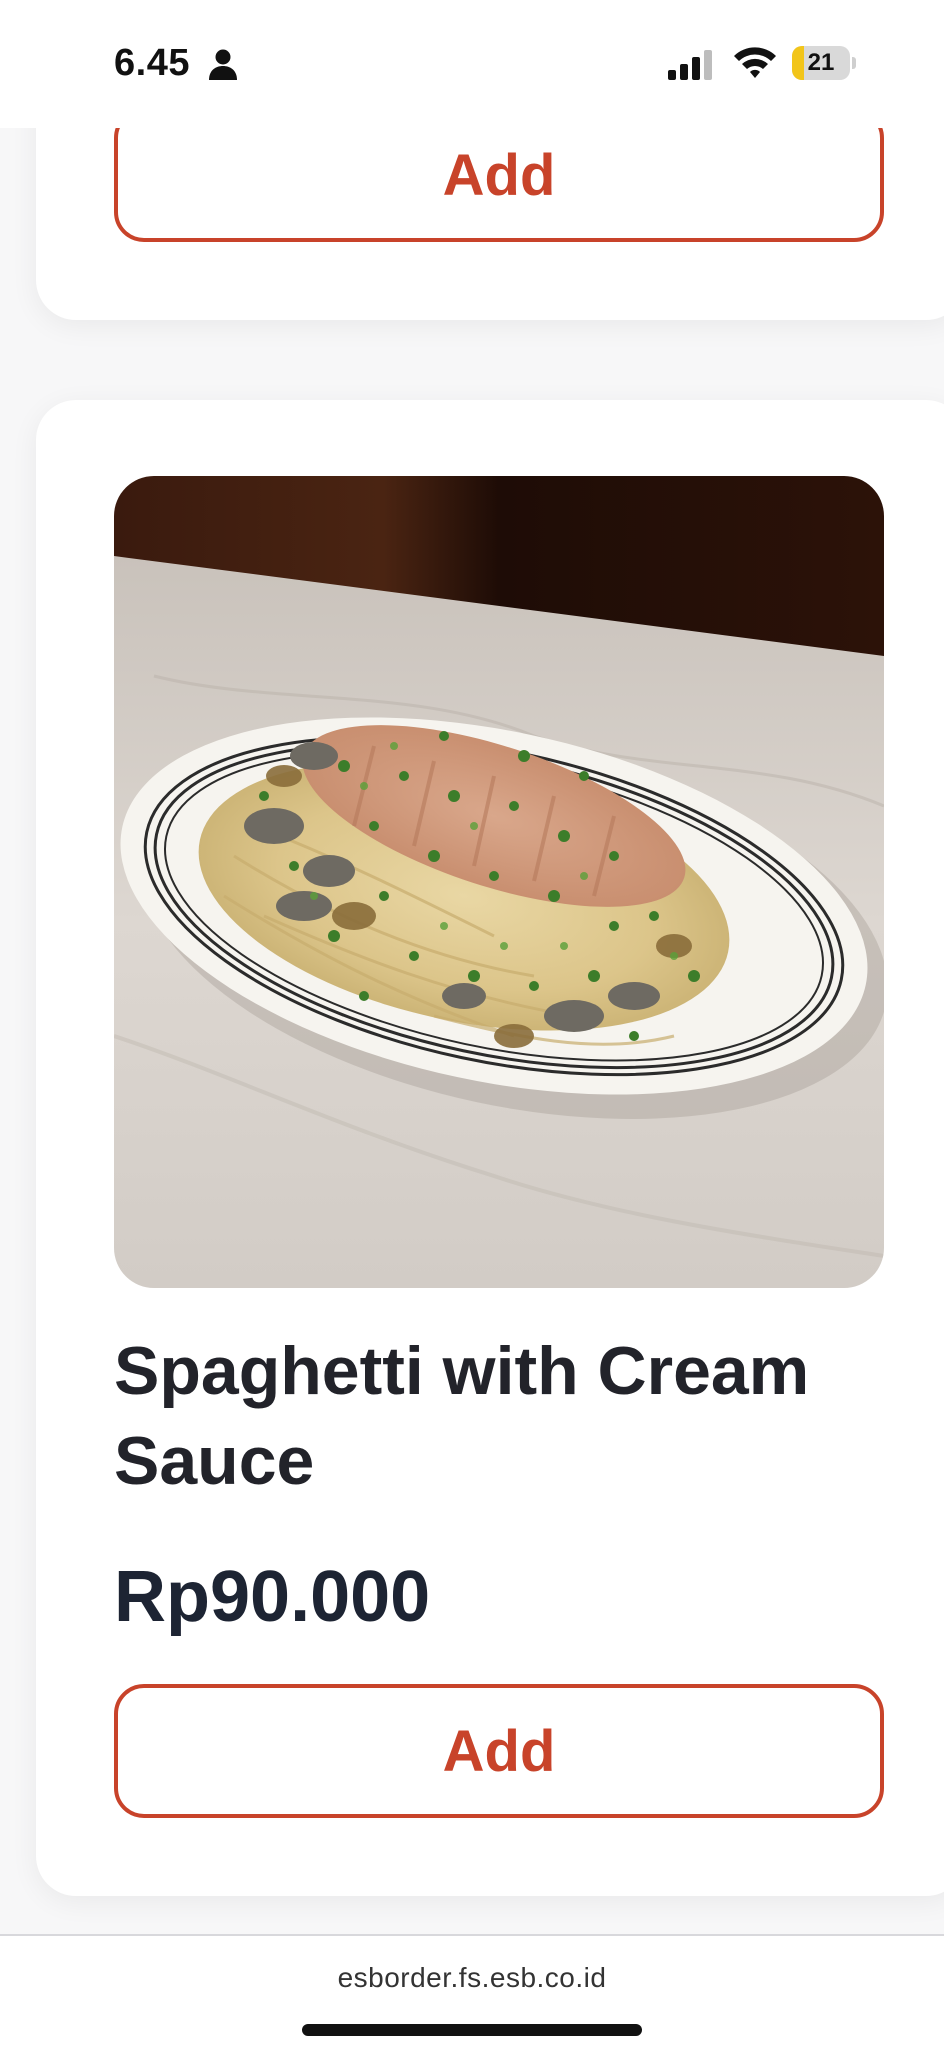 This screenshot has height=2048, width=944. I want to click on product-name: Spaghetti with Cream Sauce, so click(462, 1416).